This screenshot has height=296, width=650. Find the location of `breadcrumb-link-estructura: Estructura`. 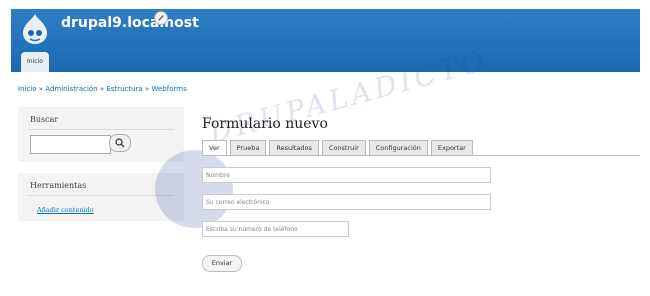

breadcrumb-link-estructura: Estructura is located at coordinates (124, 89).